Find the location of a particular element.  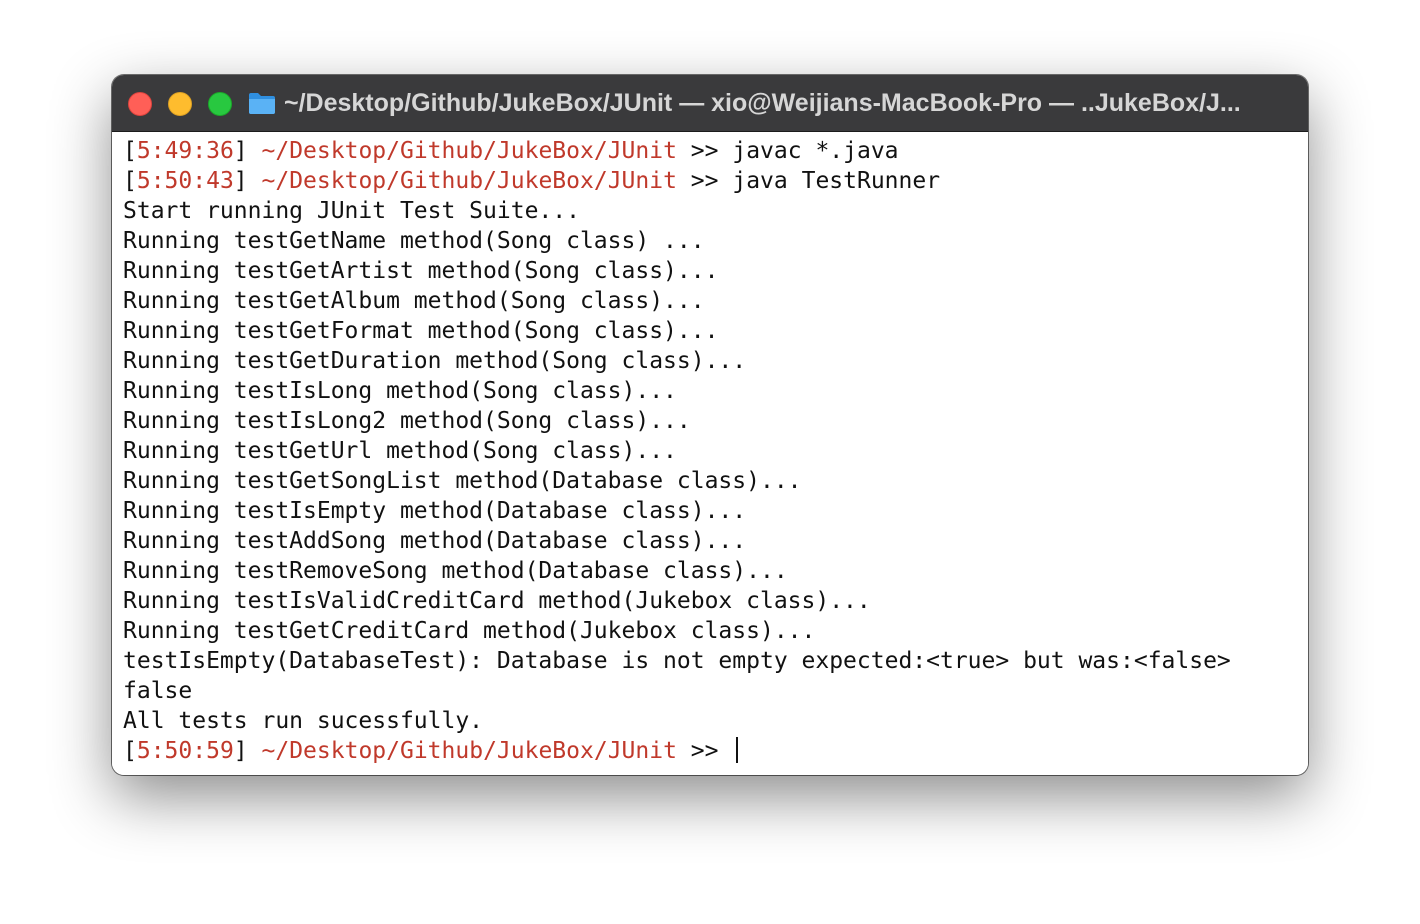

prompt-time: 5:50:43 is located at coordinates (185, 181).